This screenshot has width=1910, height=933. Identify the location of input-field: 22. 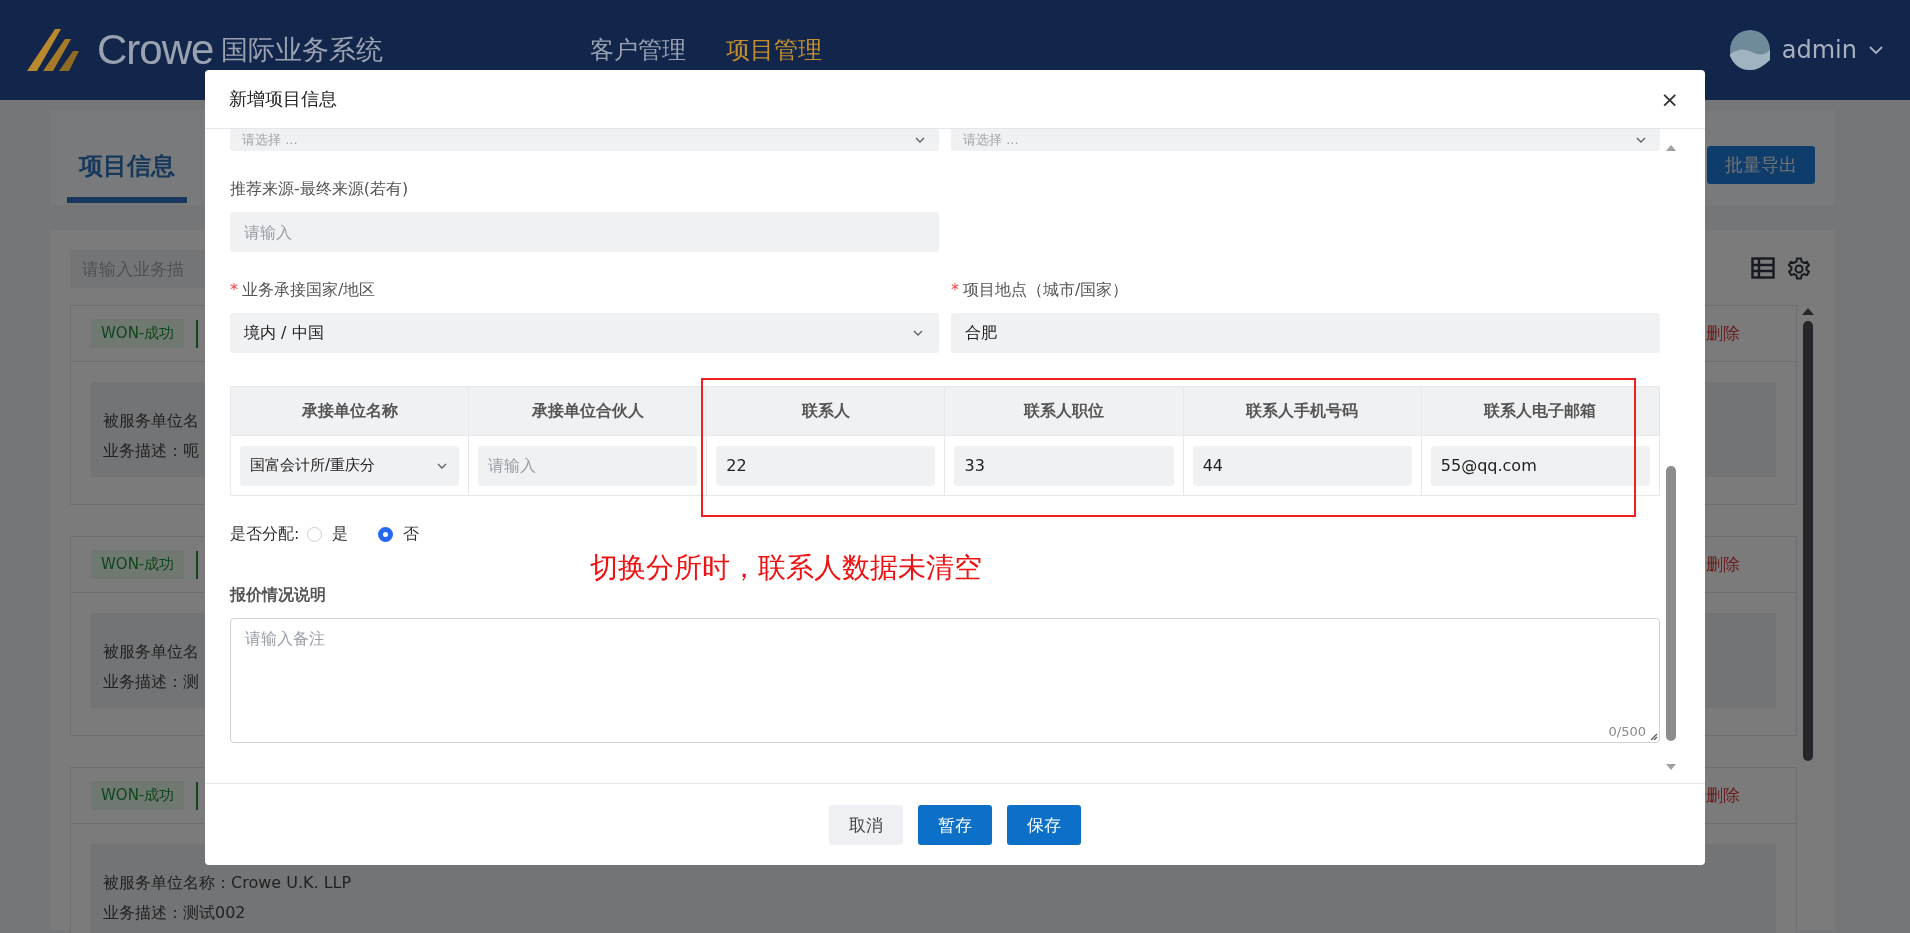
(826, 465).